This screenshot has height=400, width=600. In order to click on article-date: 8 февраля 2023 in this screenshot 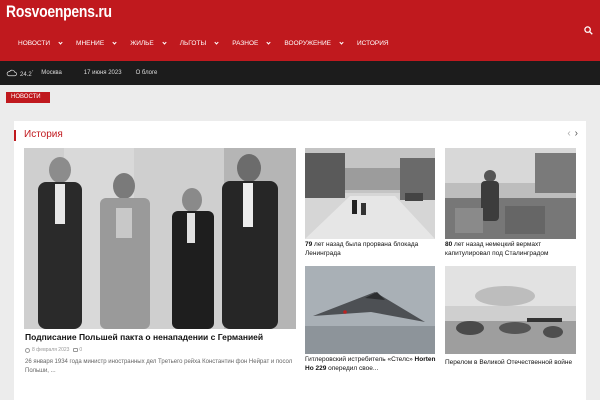, I will do `click(51, 350)`.